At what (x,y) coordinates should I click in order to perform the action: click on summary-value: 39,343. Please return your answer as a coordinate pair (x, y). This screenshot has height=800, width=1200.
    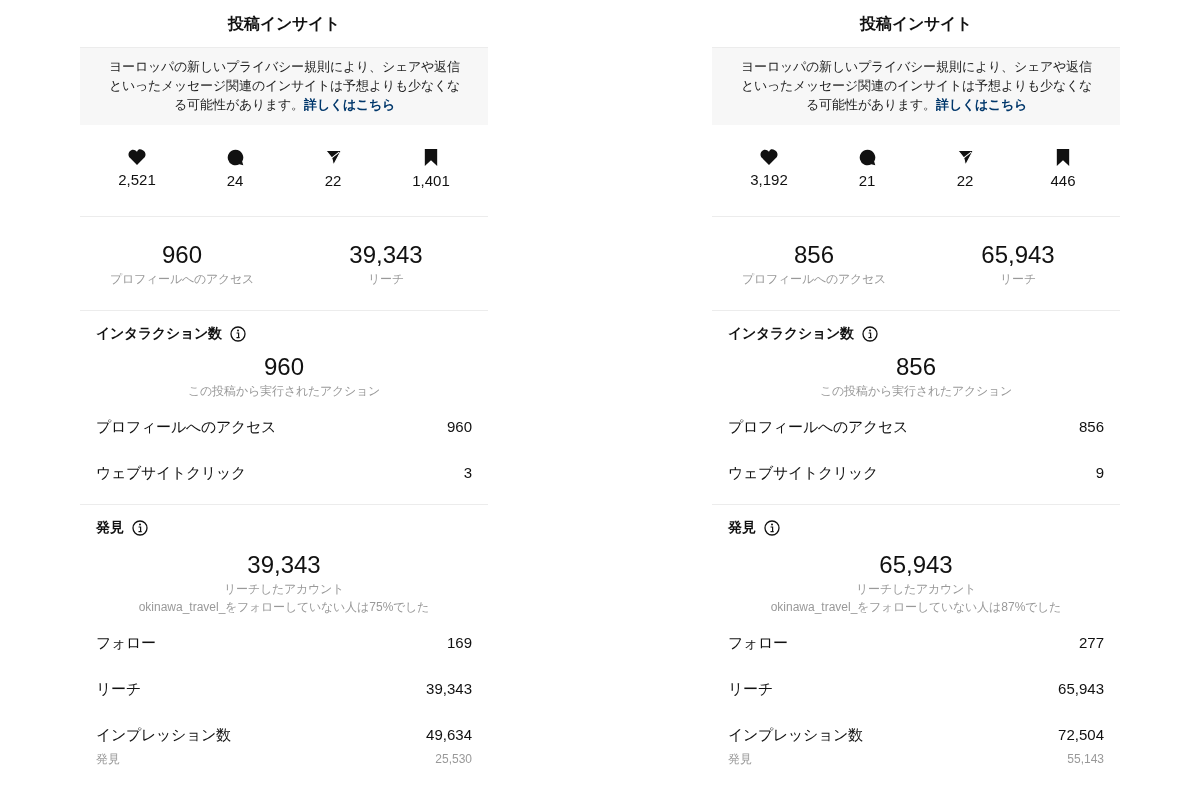
    Looking at the image, I should click on (386, 254).